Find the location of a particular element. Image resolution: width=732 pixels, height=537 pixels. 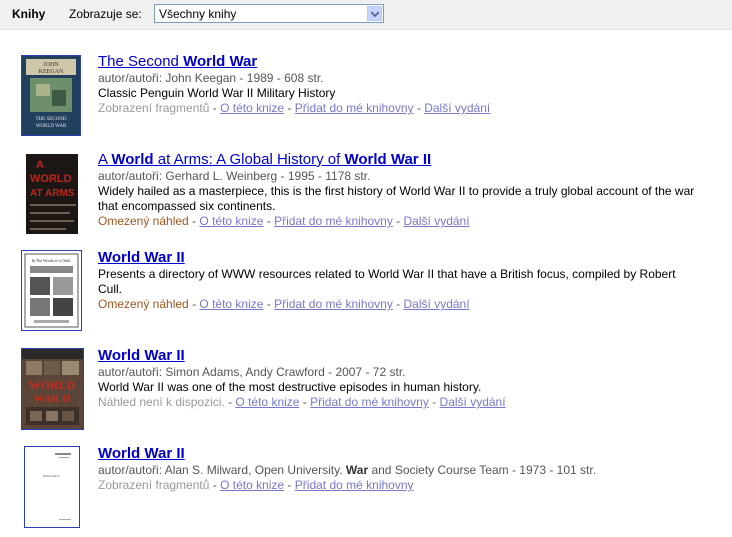

section-label: Knihy is located at coordinates (29, 14).